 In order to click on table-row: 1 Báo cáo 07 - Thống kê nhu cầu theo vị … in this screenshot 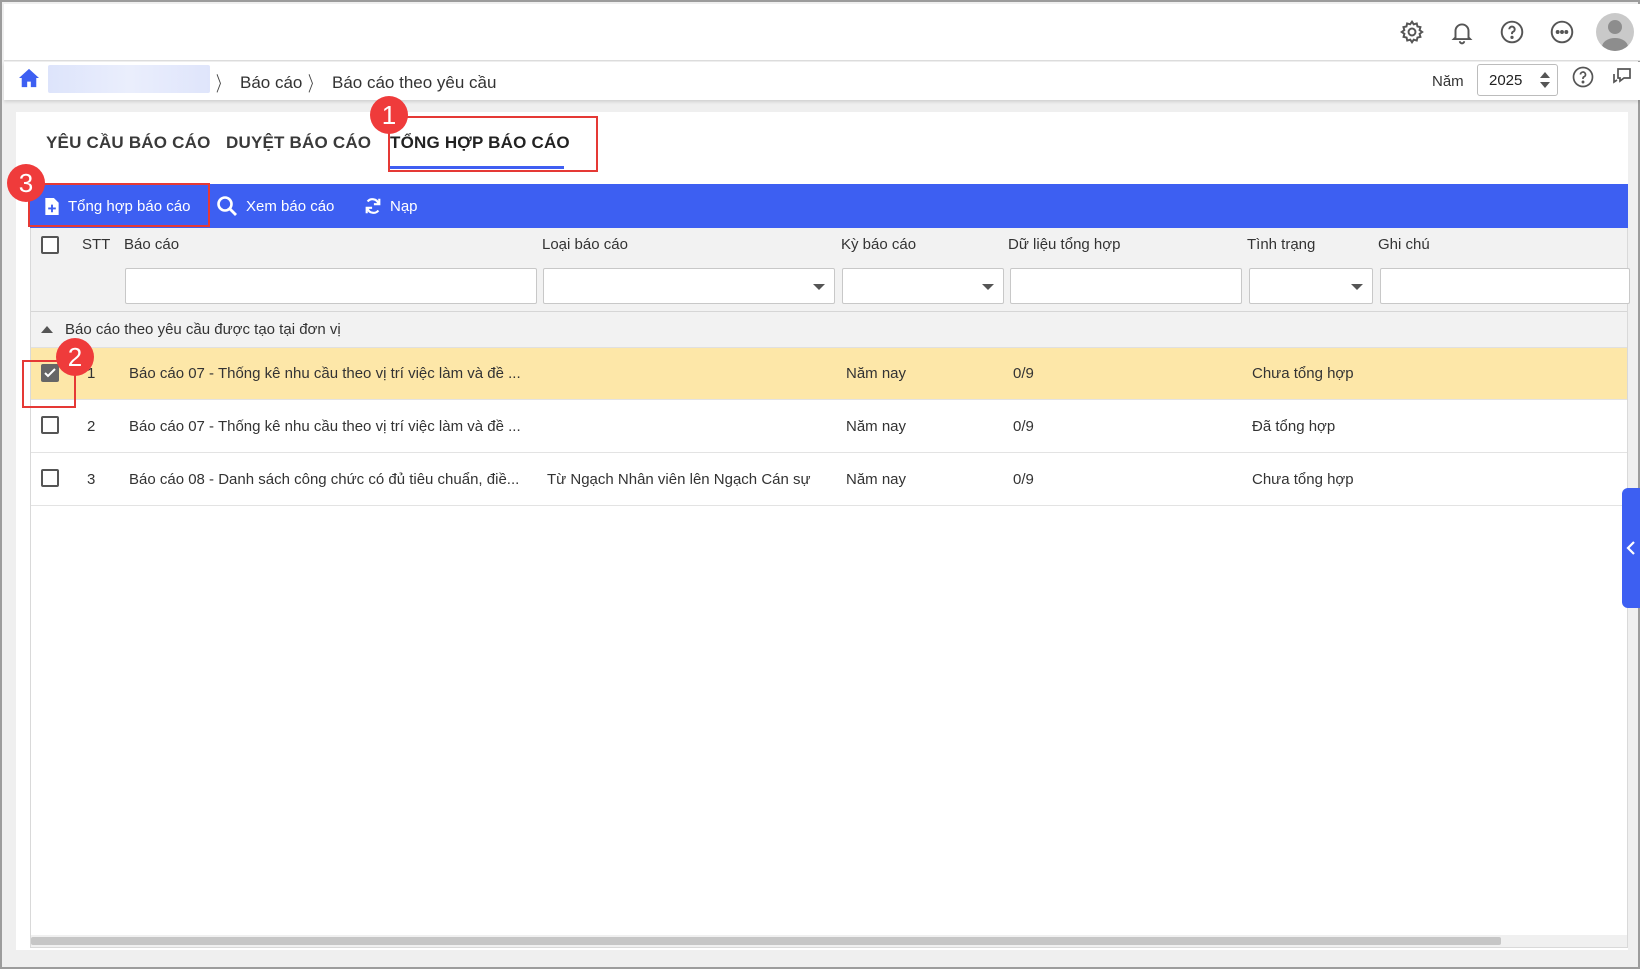, I will do `click(829, 374)`.